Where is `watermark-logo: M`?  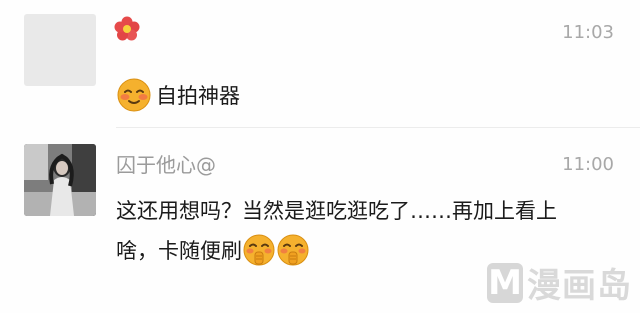 watermark-logo: M is located at coordinates (505, 282).